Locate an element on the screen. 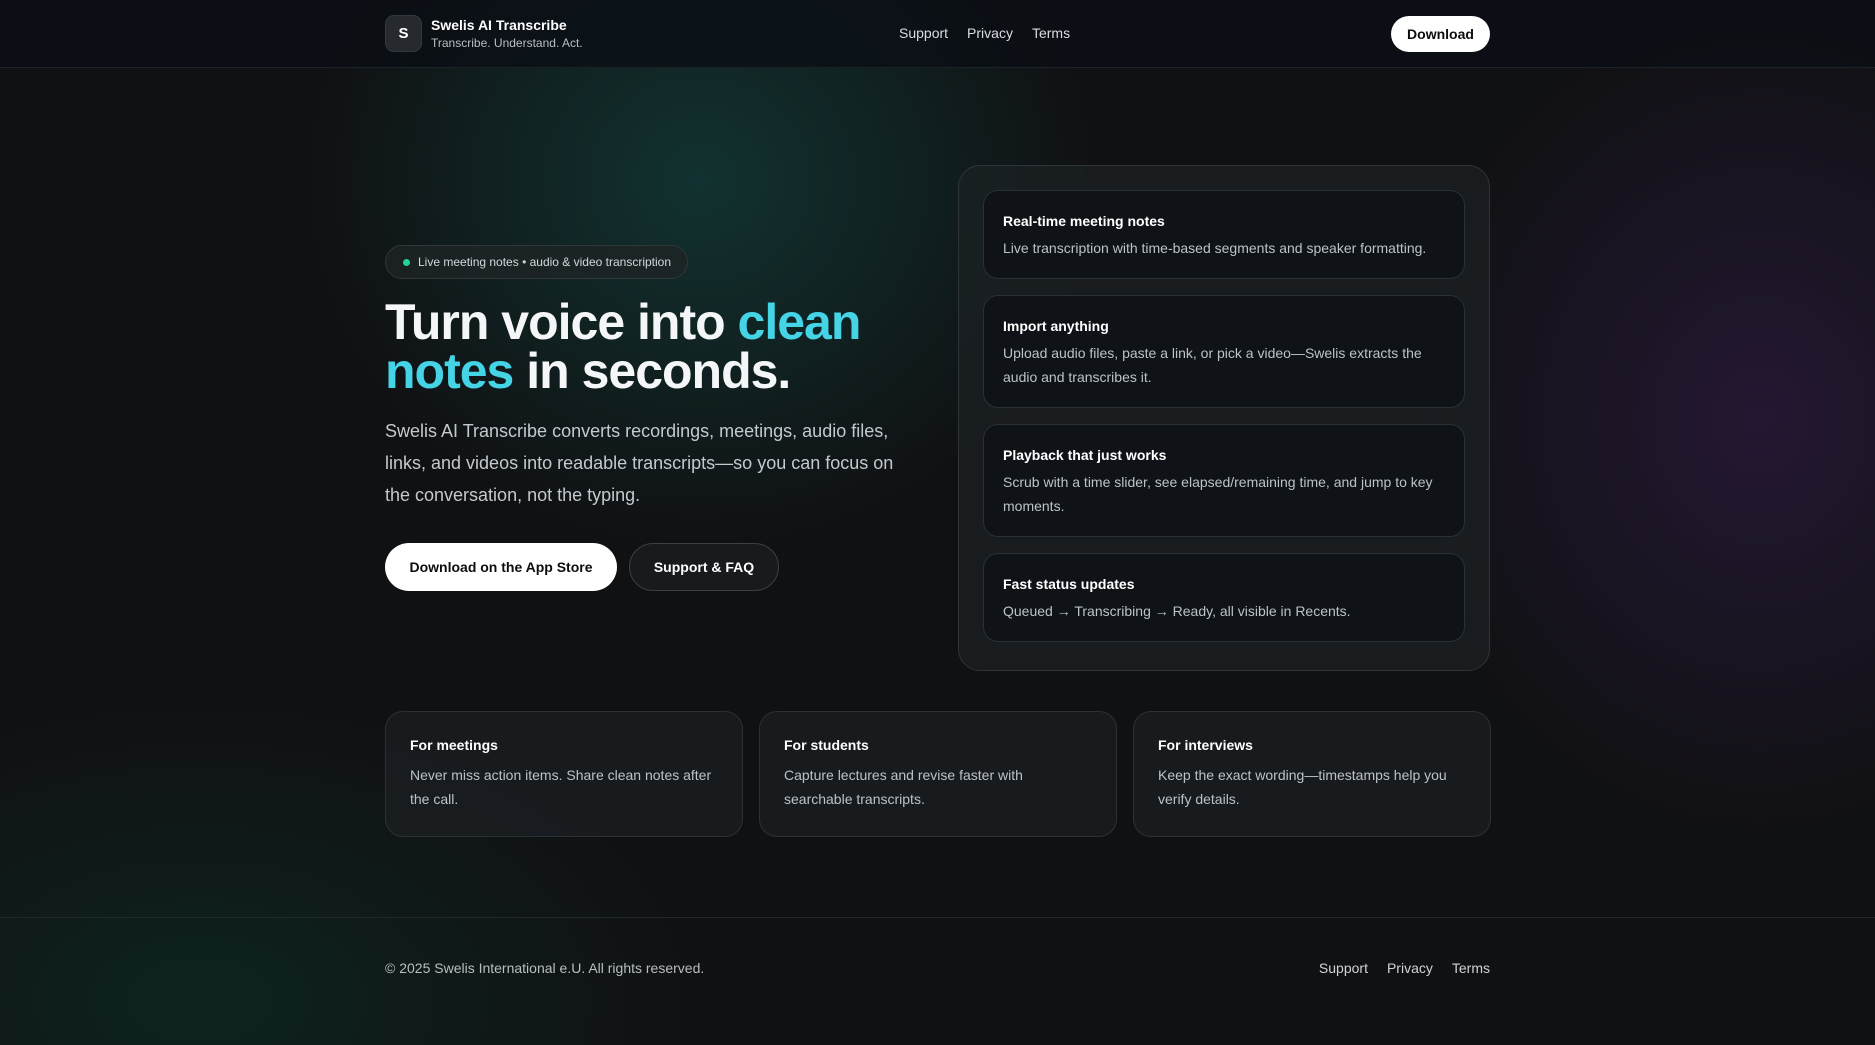 The width and height of the screenshot is (1875, 1045). hero-title: Turn voice into clean notes in seconds. is located at coordinates (665, 348).